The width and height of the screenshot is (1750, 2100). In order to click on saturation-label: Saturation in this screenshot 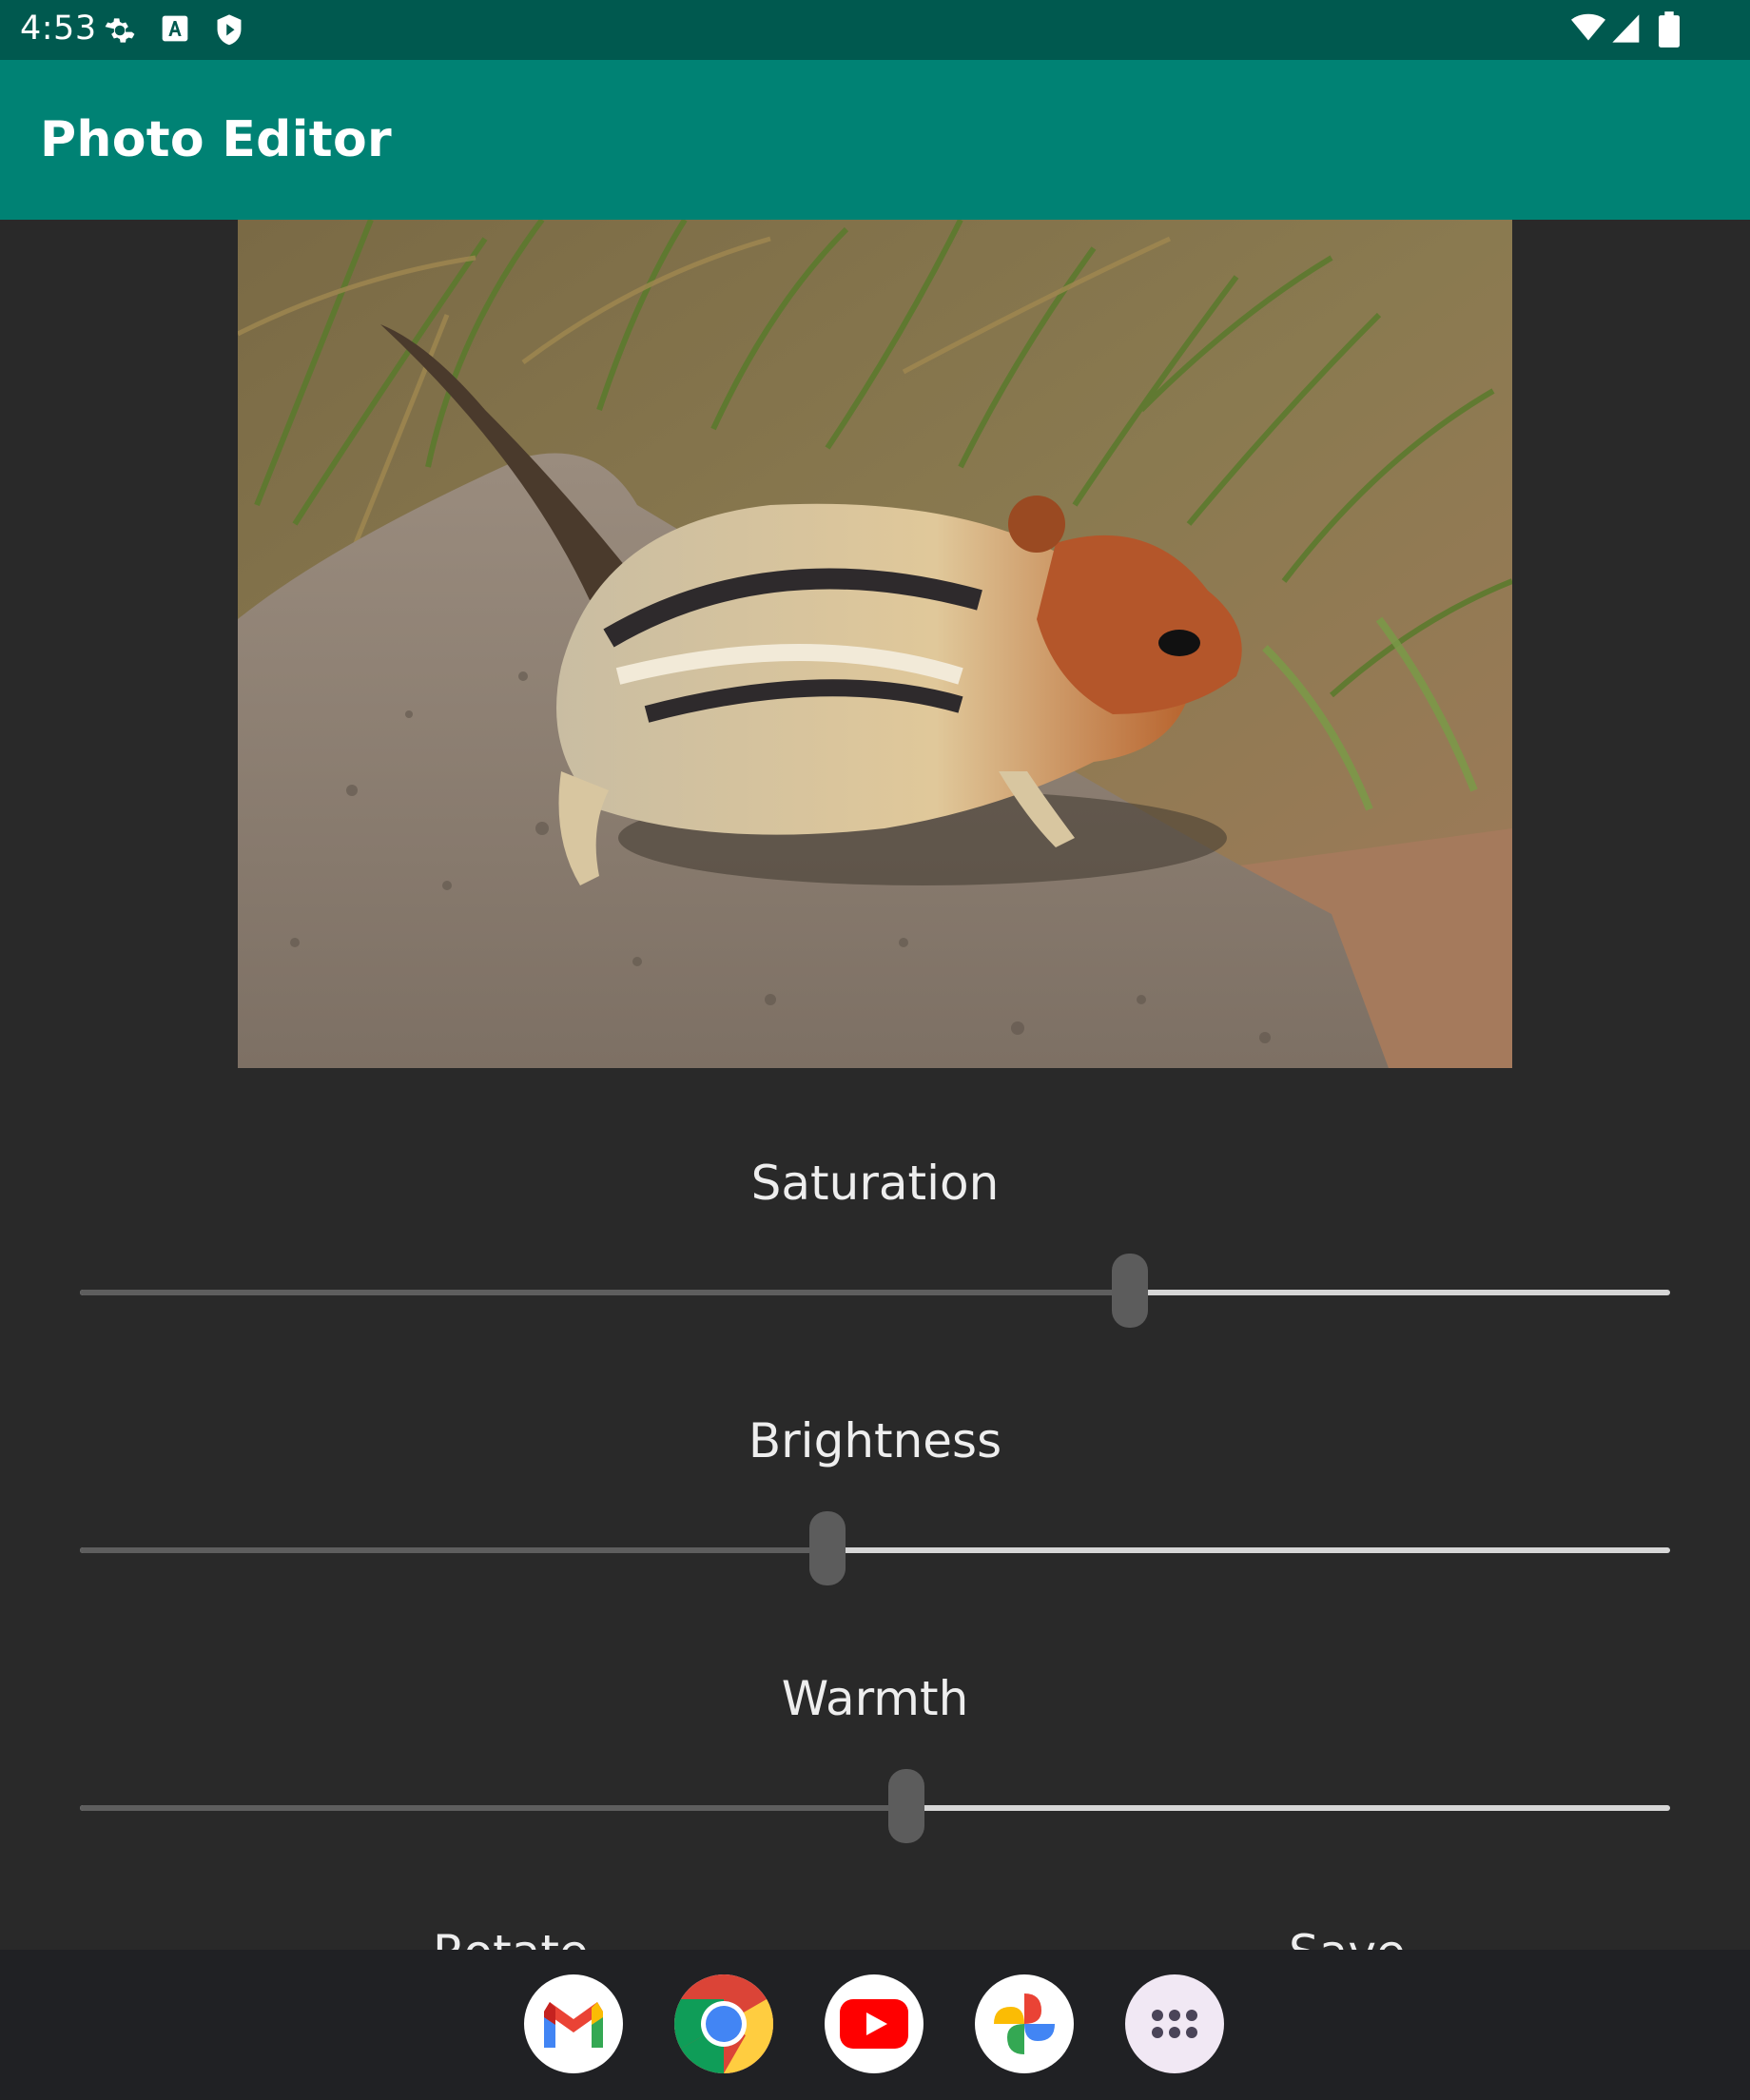, I will do `click(875, 1183)`.